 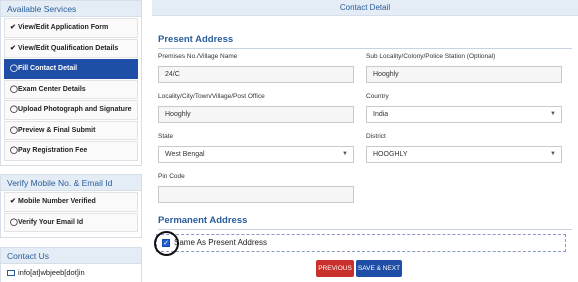 What do you see at coordinates (52, 89) in the screenshot?
I see `sidebar-item-label: Exam Center Details` at bounding box center [52, 89].